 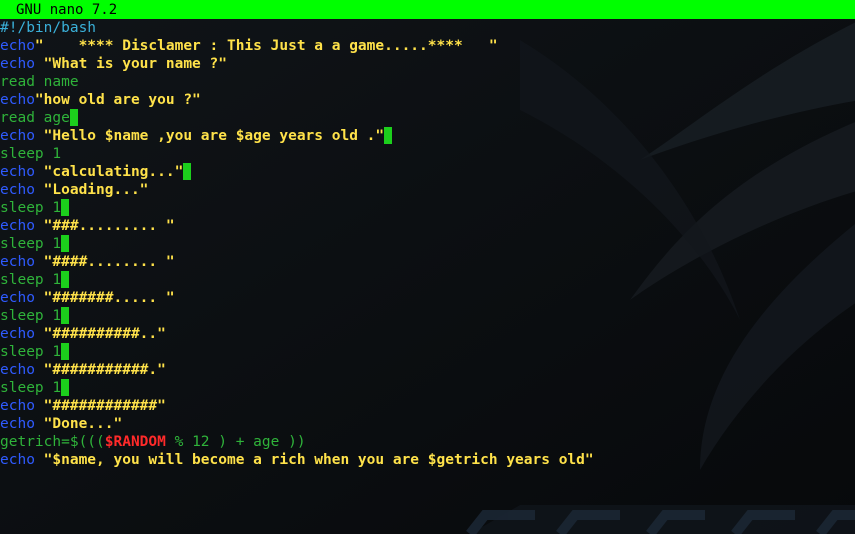 I want to click on code-token: "###########.", so click(x=100, y=370).